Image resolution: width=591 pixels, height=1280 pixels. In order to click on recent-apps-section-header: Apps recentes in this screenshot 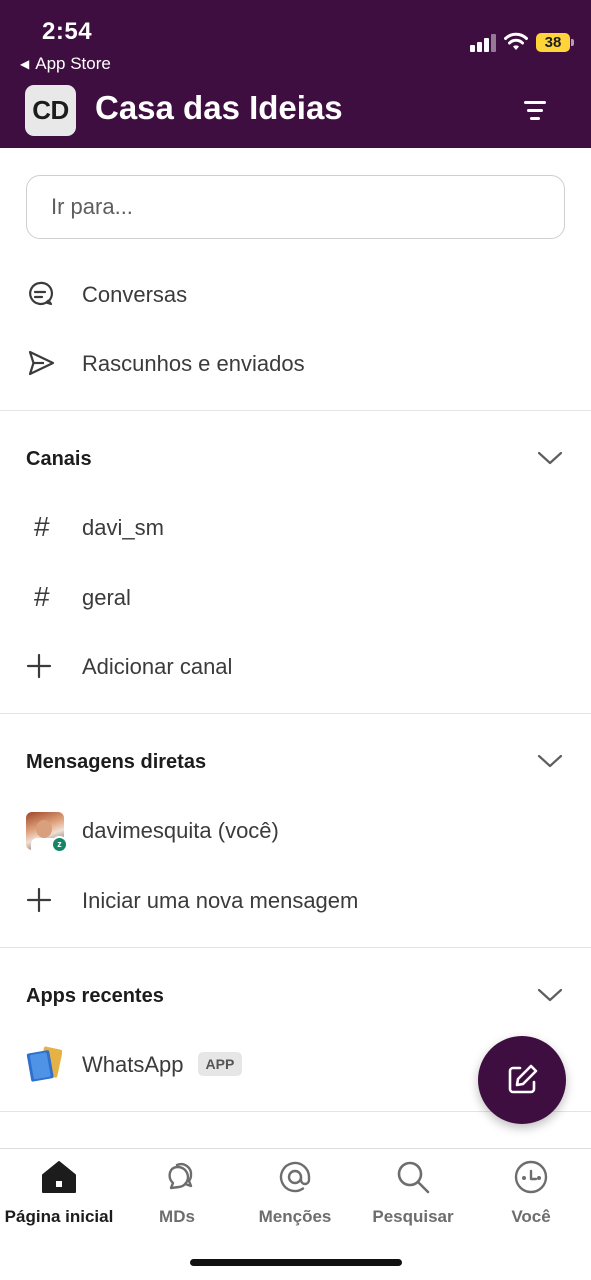, I will do `click(295, 996)`.